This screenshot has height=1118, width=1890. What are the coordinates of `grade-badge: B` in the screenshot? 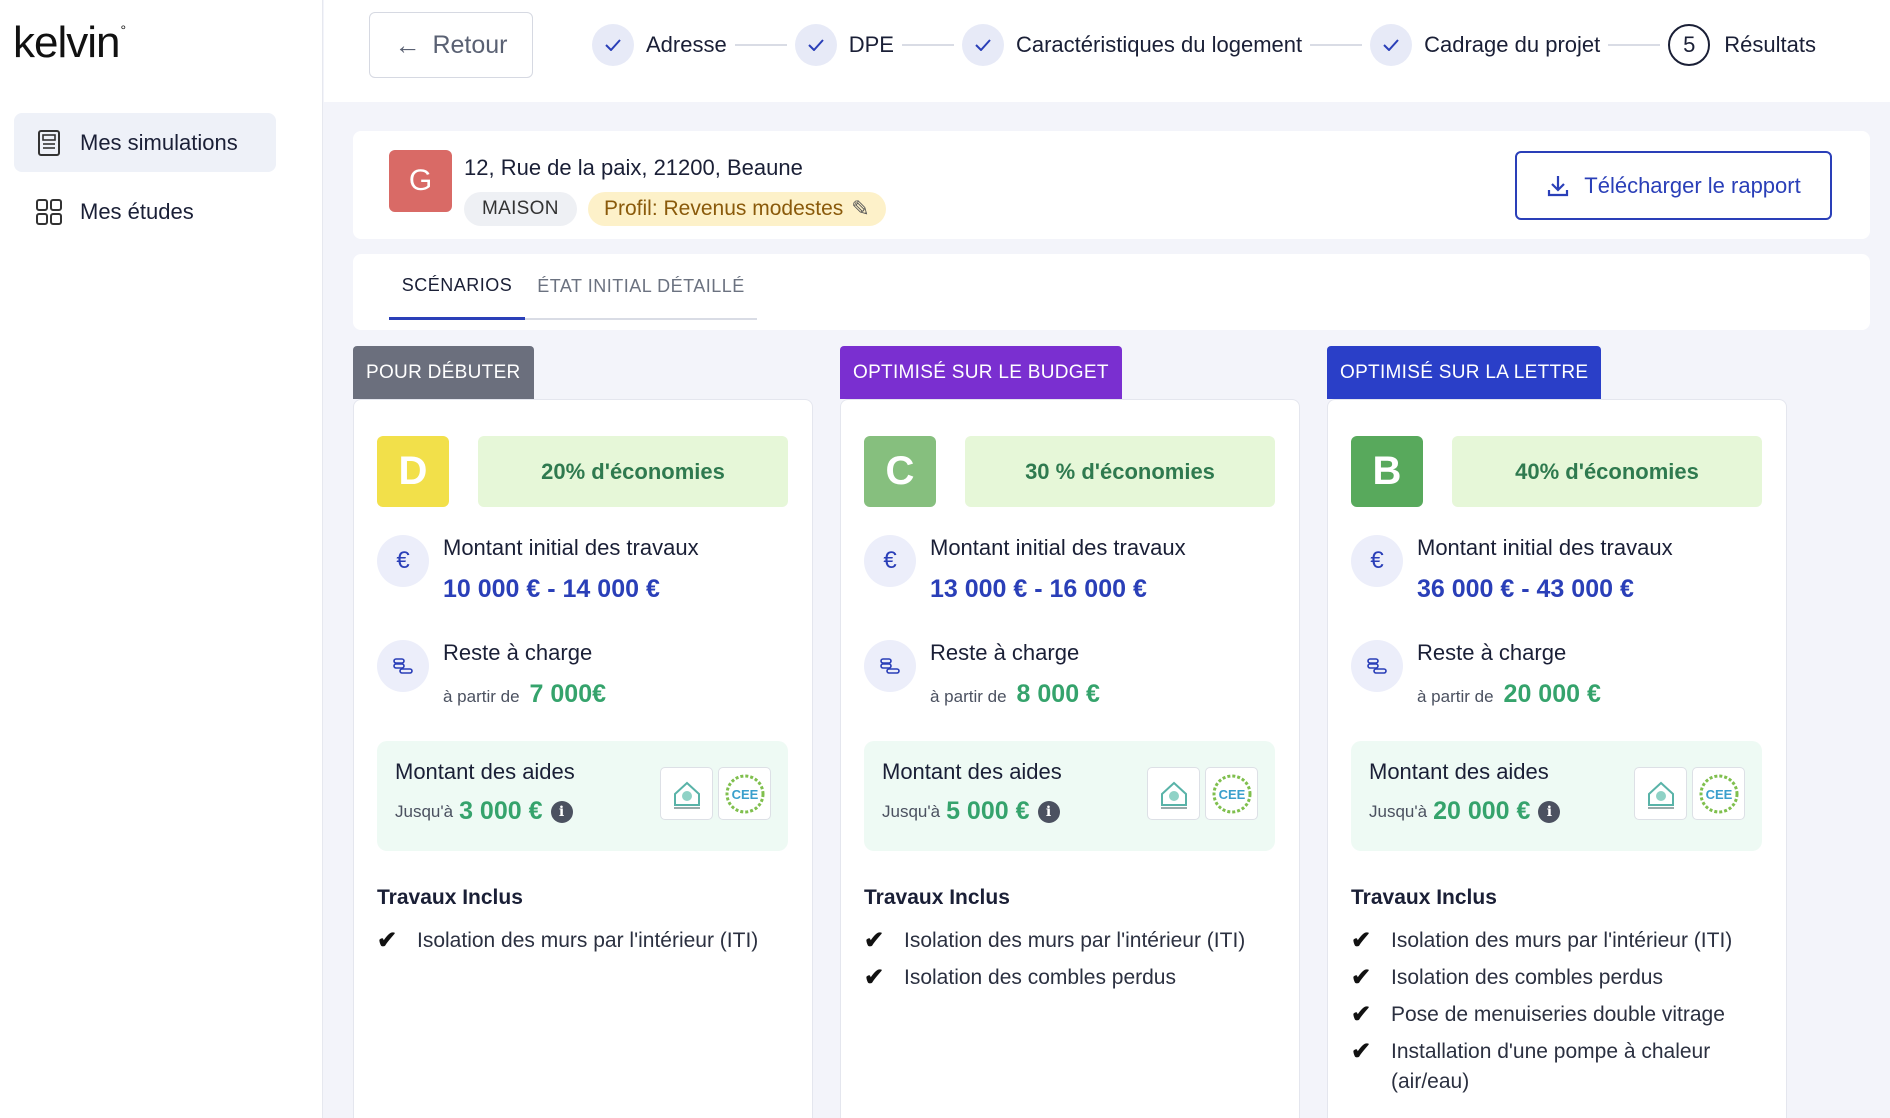 It's located at (1387, 471).